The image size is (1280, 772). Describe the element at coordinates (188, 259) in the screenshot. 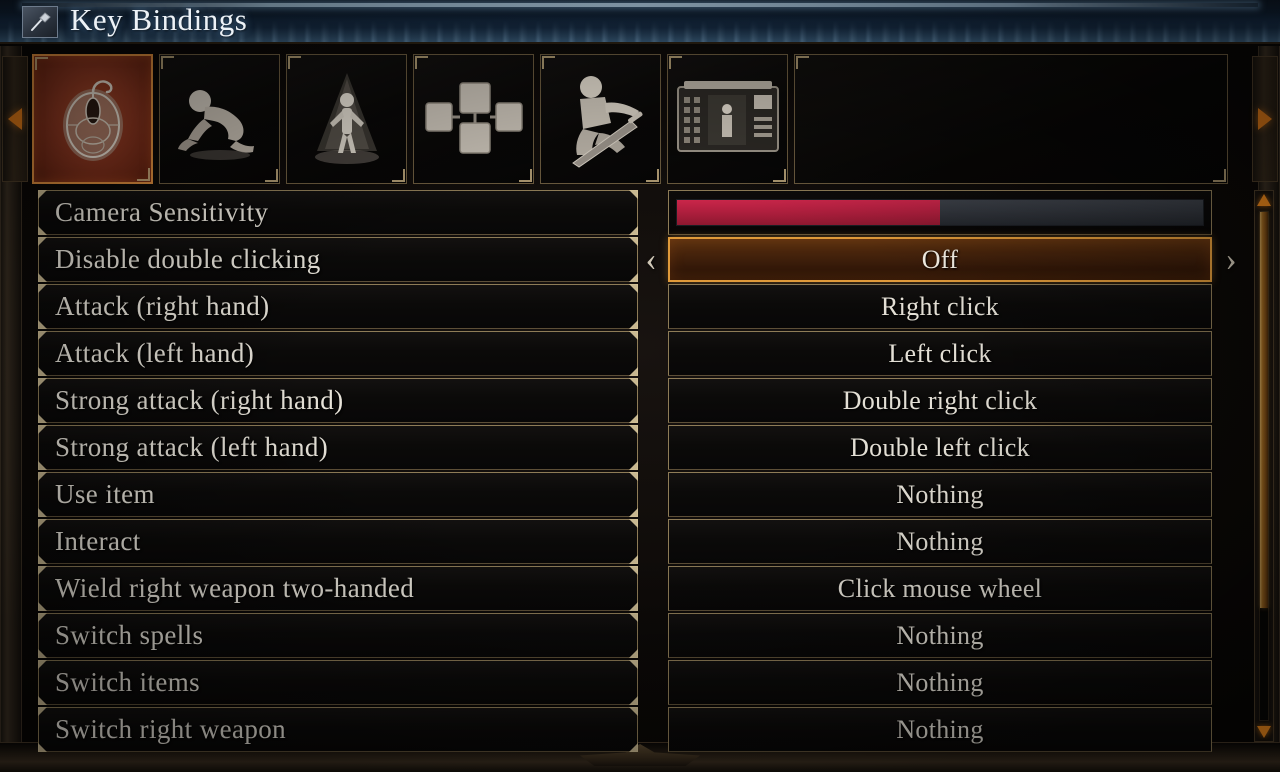

I see `binding-label: Disable double clicking` at that location.